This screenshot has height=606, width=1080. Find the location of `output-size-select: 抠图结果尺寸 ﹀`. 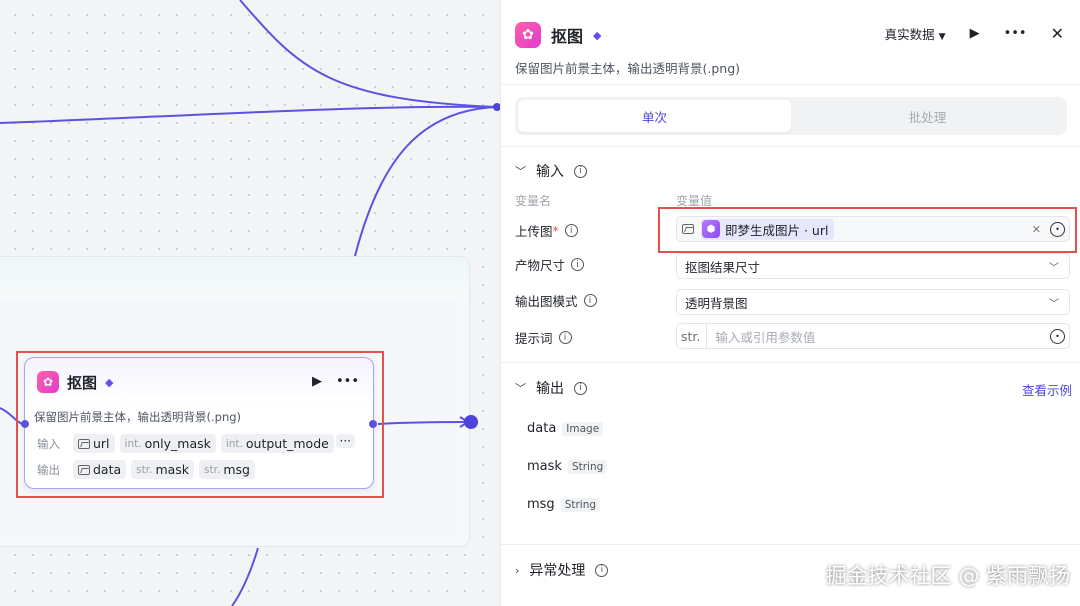

output-size-select: 抠图结果尺寸 ﹀ is located at coordinates (873, 266).